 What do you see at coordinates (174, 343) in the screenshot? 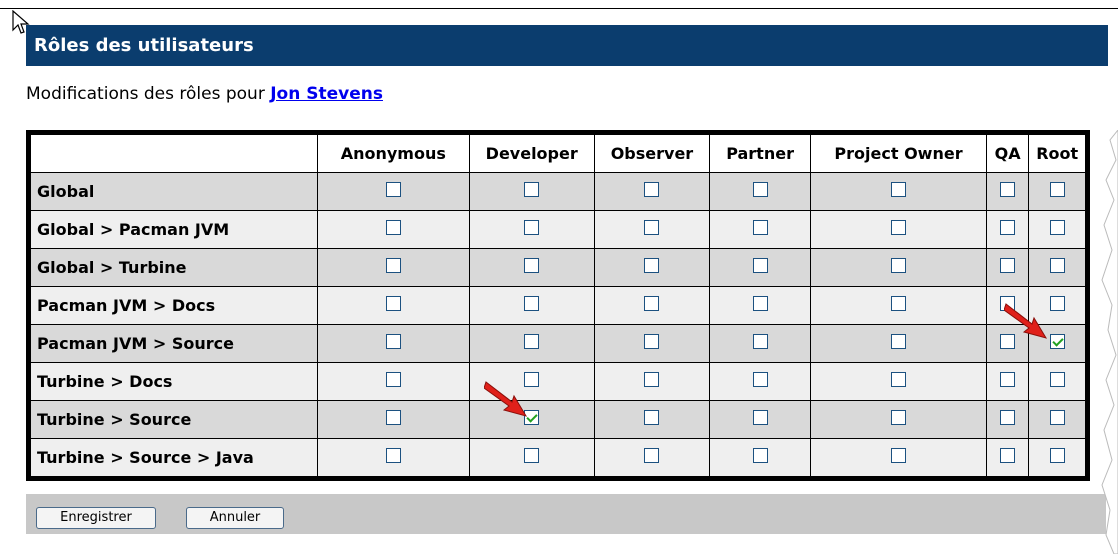
I see `row-label: Pacman JVM > Source` at bounding box center [174, 343].